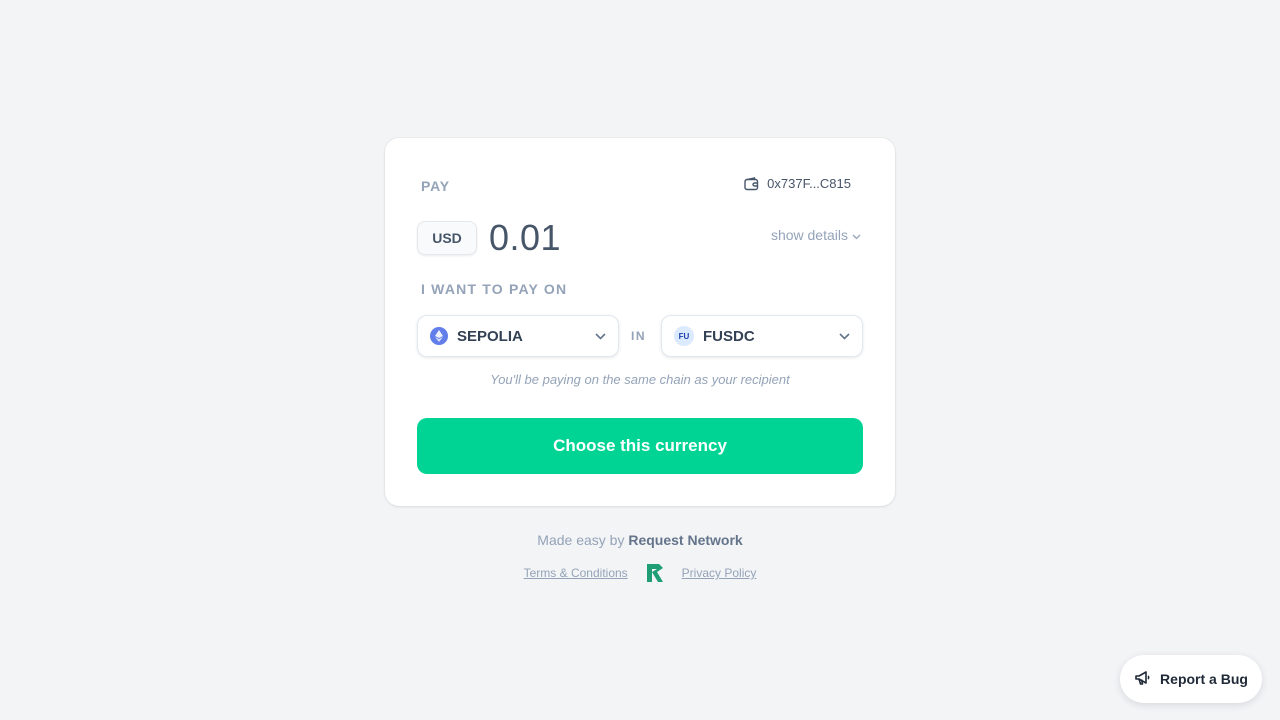 The height and width of the screenshot is (720, 1280). Describe the element at coordinates (435, 186) in the screenshot. I see `pay-label: PAY` at that location.